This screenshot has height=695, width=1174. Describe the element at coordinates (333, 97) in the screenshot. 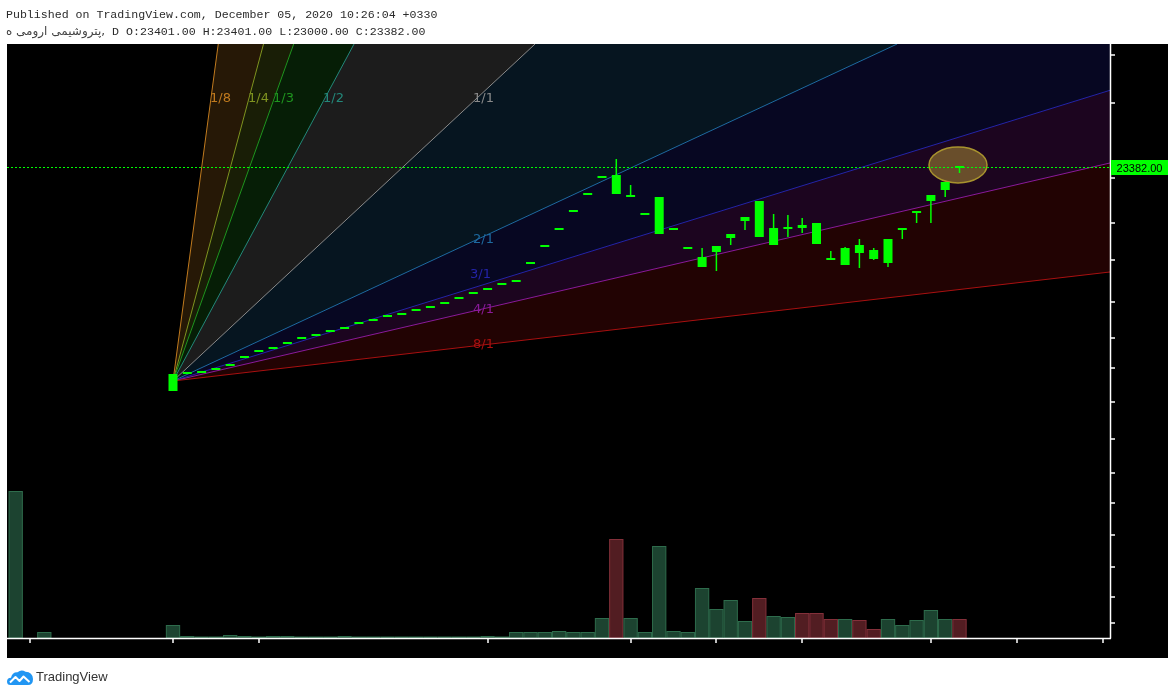

I see `fan-level-label: 1/2` at that location.